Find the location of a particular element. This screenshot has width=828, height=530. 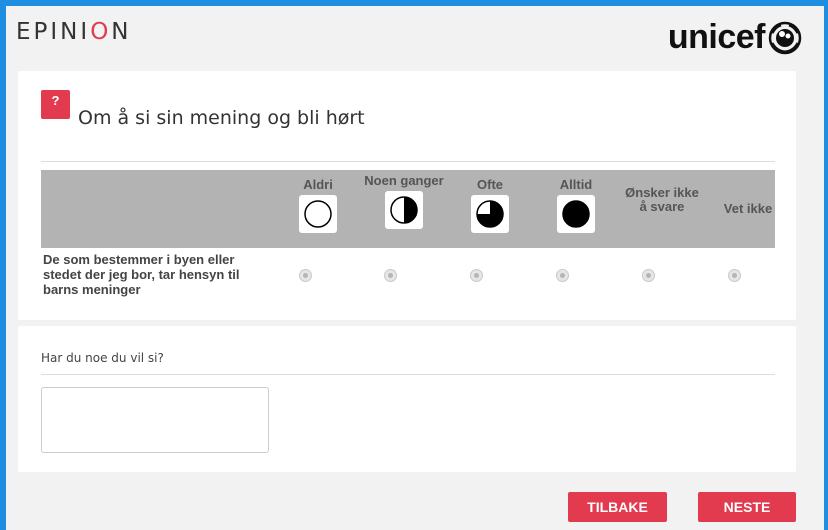

unicef-logo-text: unicef is located at coordinates (716, 37).